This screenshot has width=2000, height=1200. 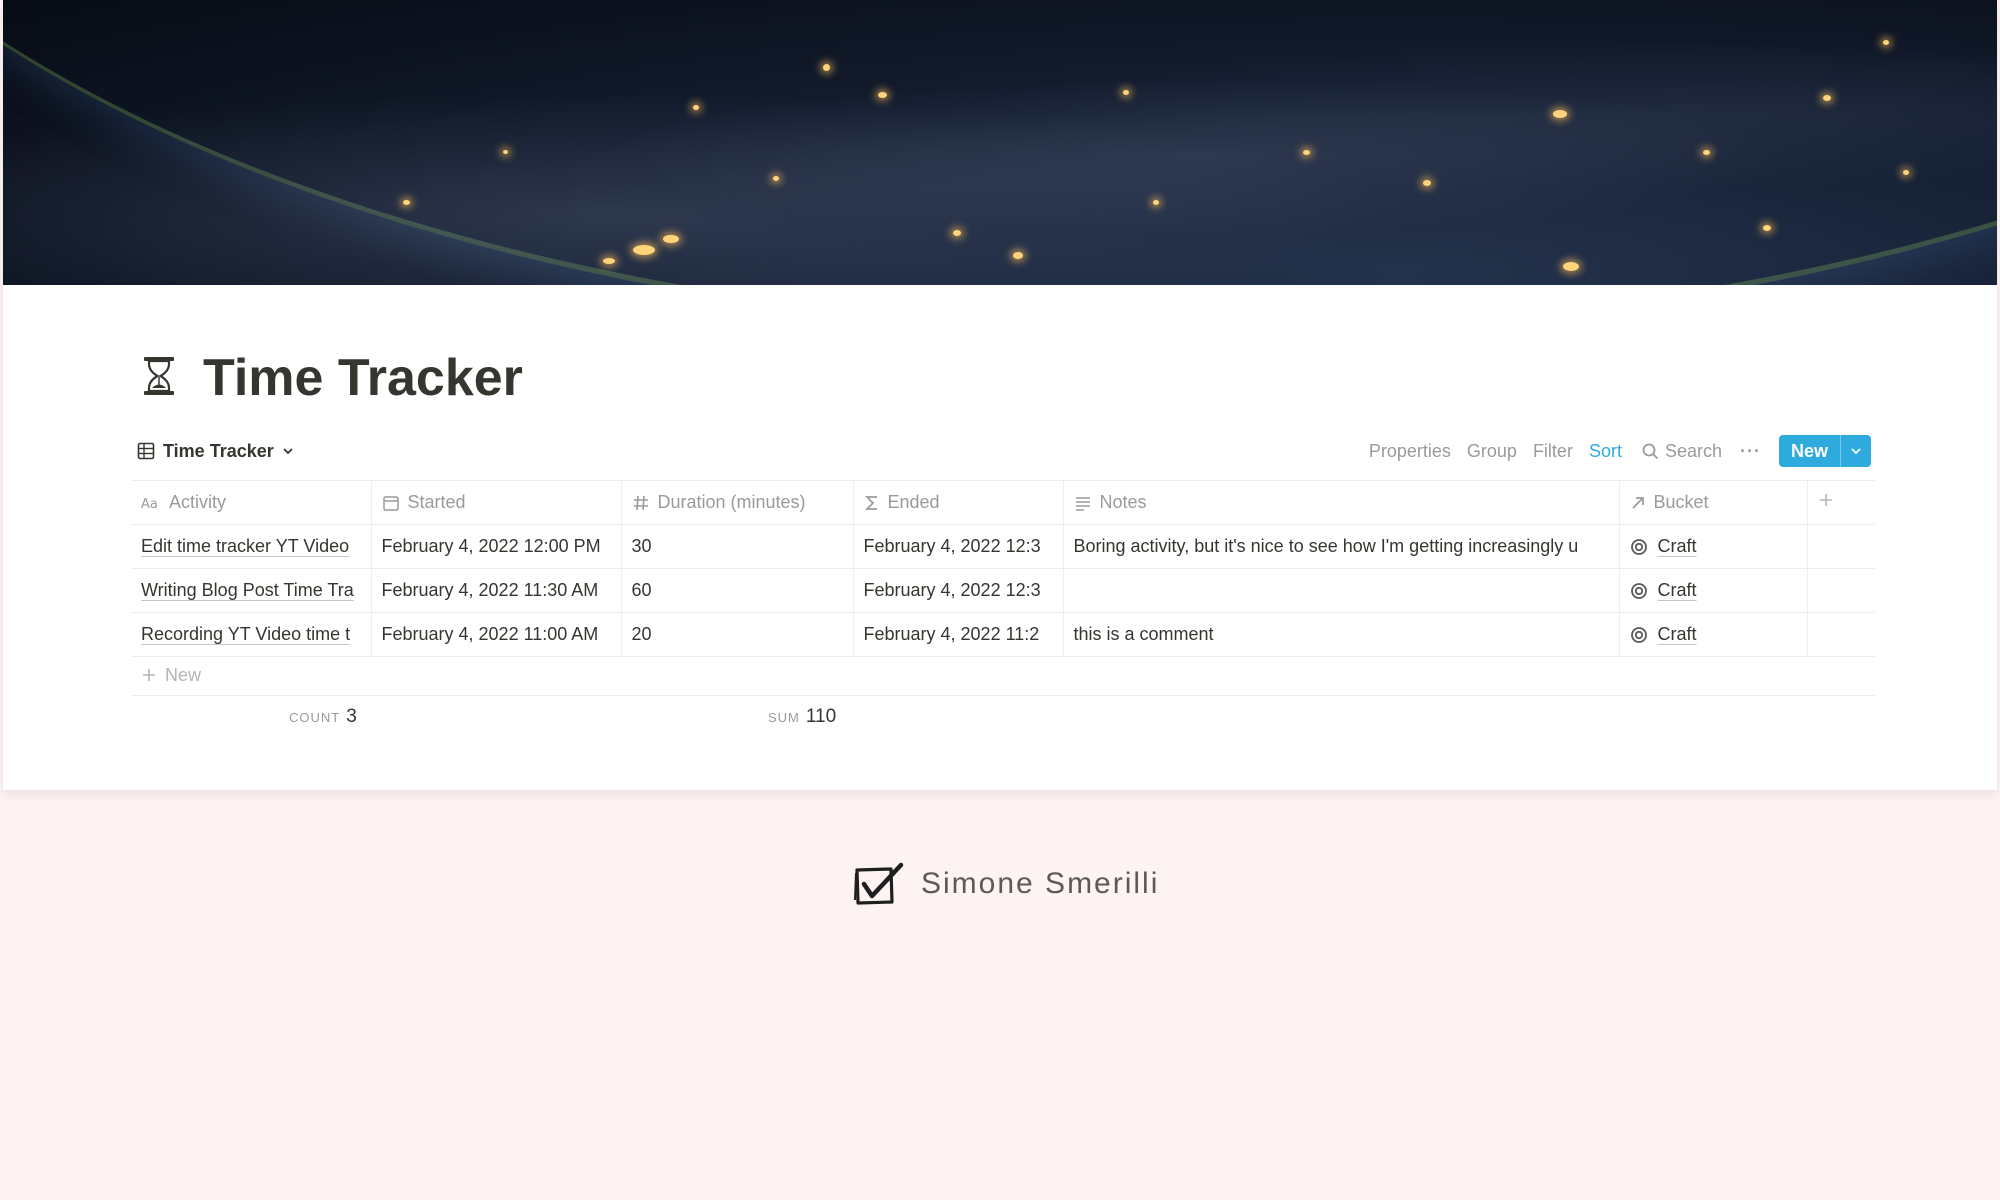 I want to click on more-options-button: ···, so click(x=1750, y=451).